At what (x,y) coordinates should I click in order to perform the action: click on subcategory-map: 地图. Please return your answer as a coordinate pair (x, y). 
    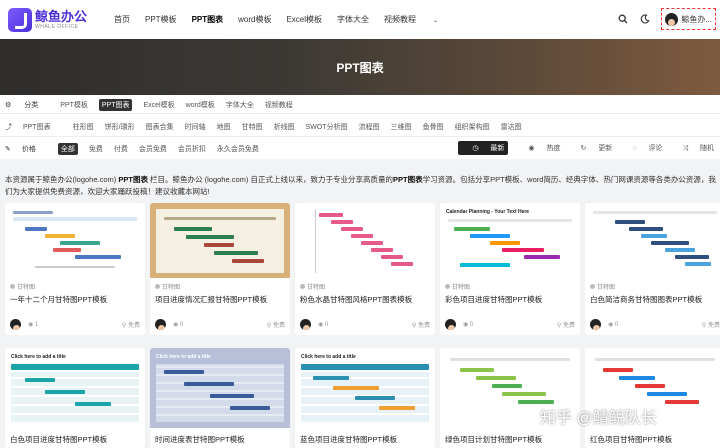
    Looking at the image, I should click on (224, 127).